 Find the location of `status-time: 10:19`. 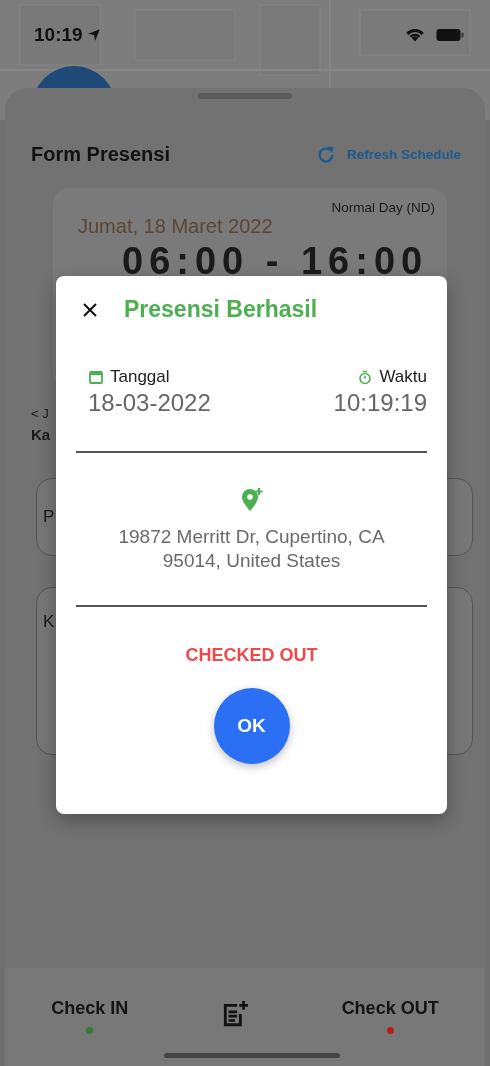

status-time: 10:19 is located at coordinates (58, 35).